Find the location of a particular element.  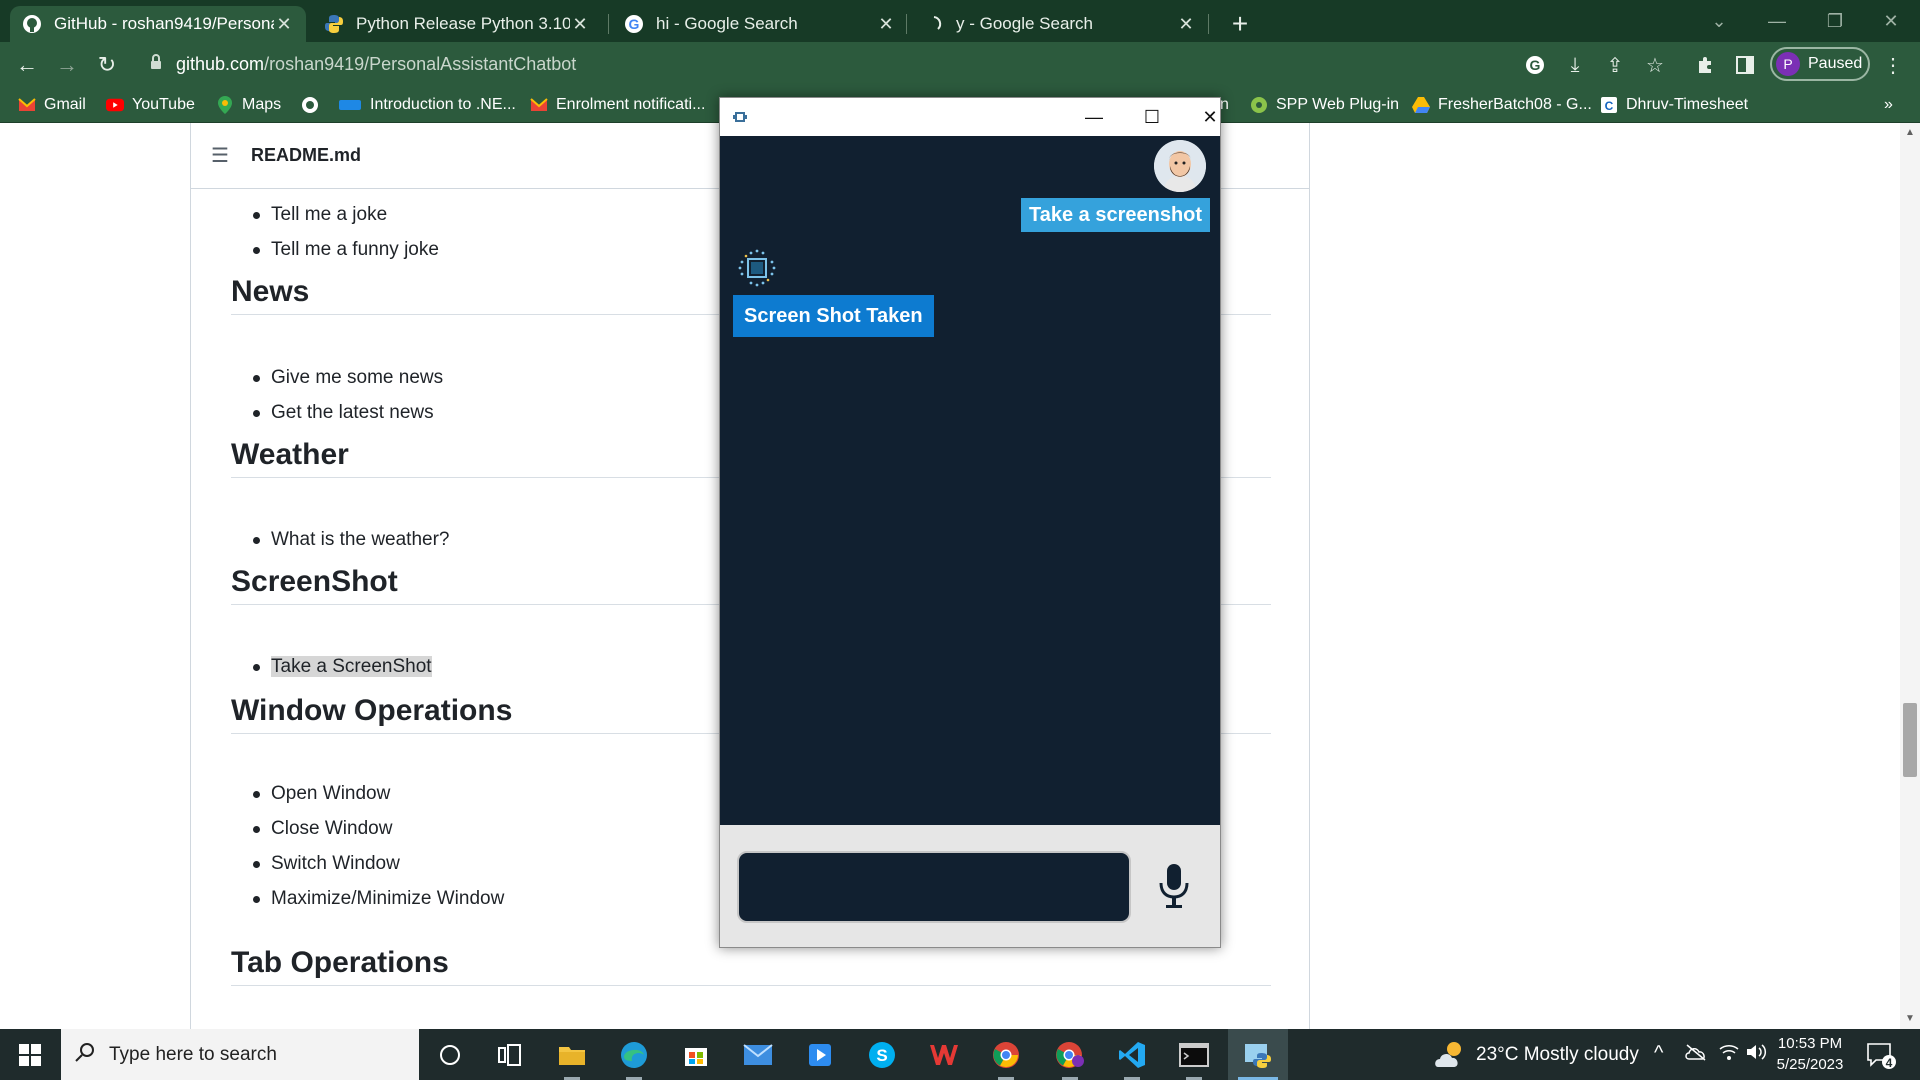

file-explorer-icon is located at coordinates (572, 1054).